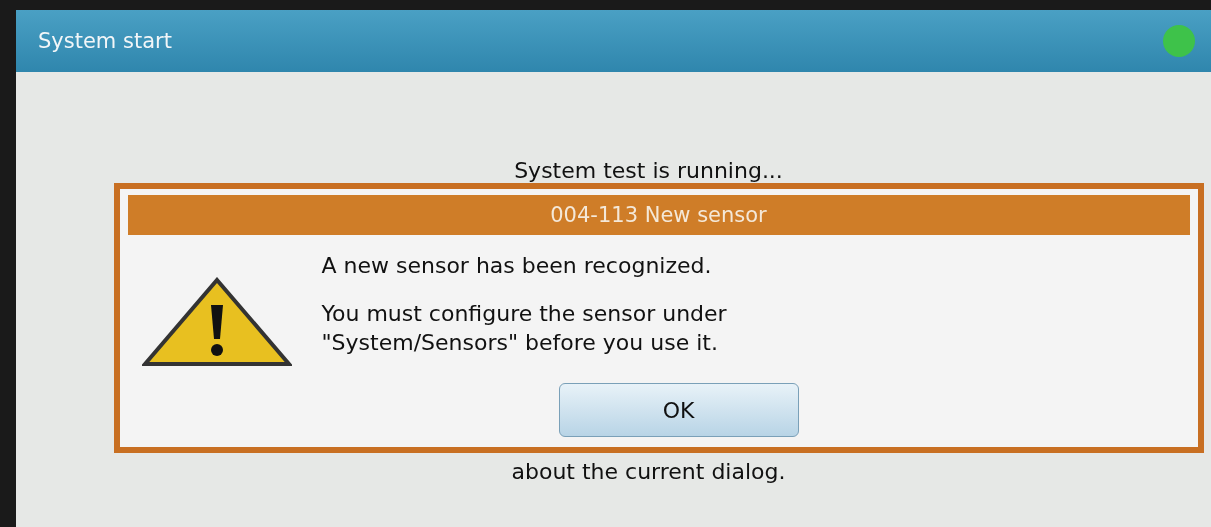  I want to click on window-title: System start, so click(105, 41).